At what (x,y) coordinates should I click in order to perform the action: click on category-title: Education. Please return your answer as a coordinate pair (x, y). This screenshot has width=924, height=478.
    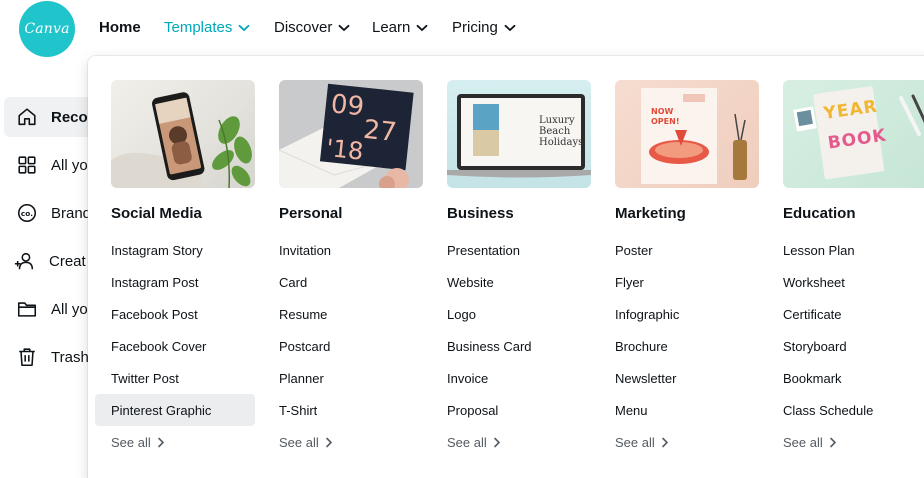
    Looking at the image, I should click on (819, 213).